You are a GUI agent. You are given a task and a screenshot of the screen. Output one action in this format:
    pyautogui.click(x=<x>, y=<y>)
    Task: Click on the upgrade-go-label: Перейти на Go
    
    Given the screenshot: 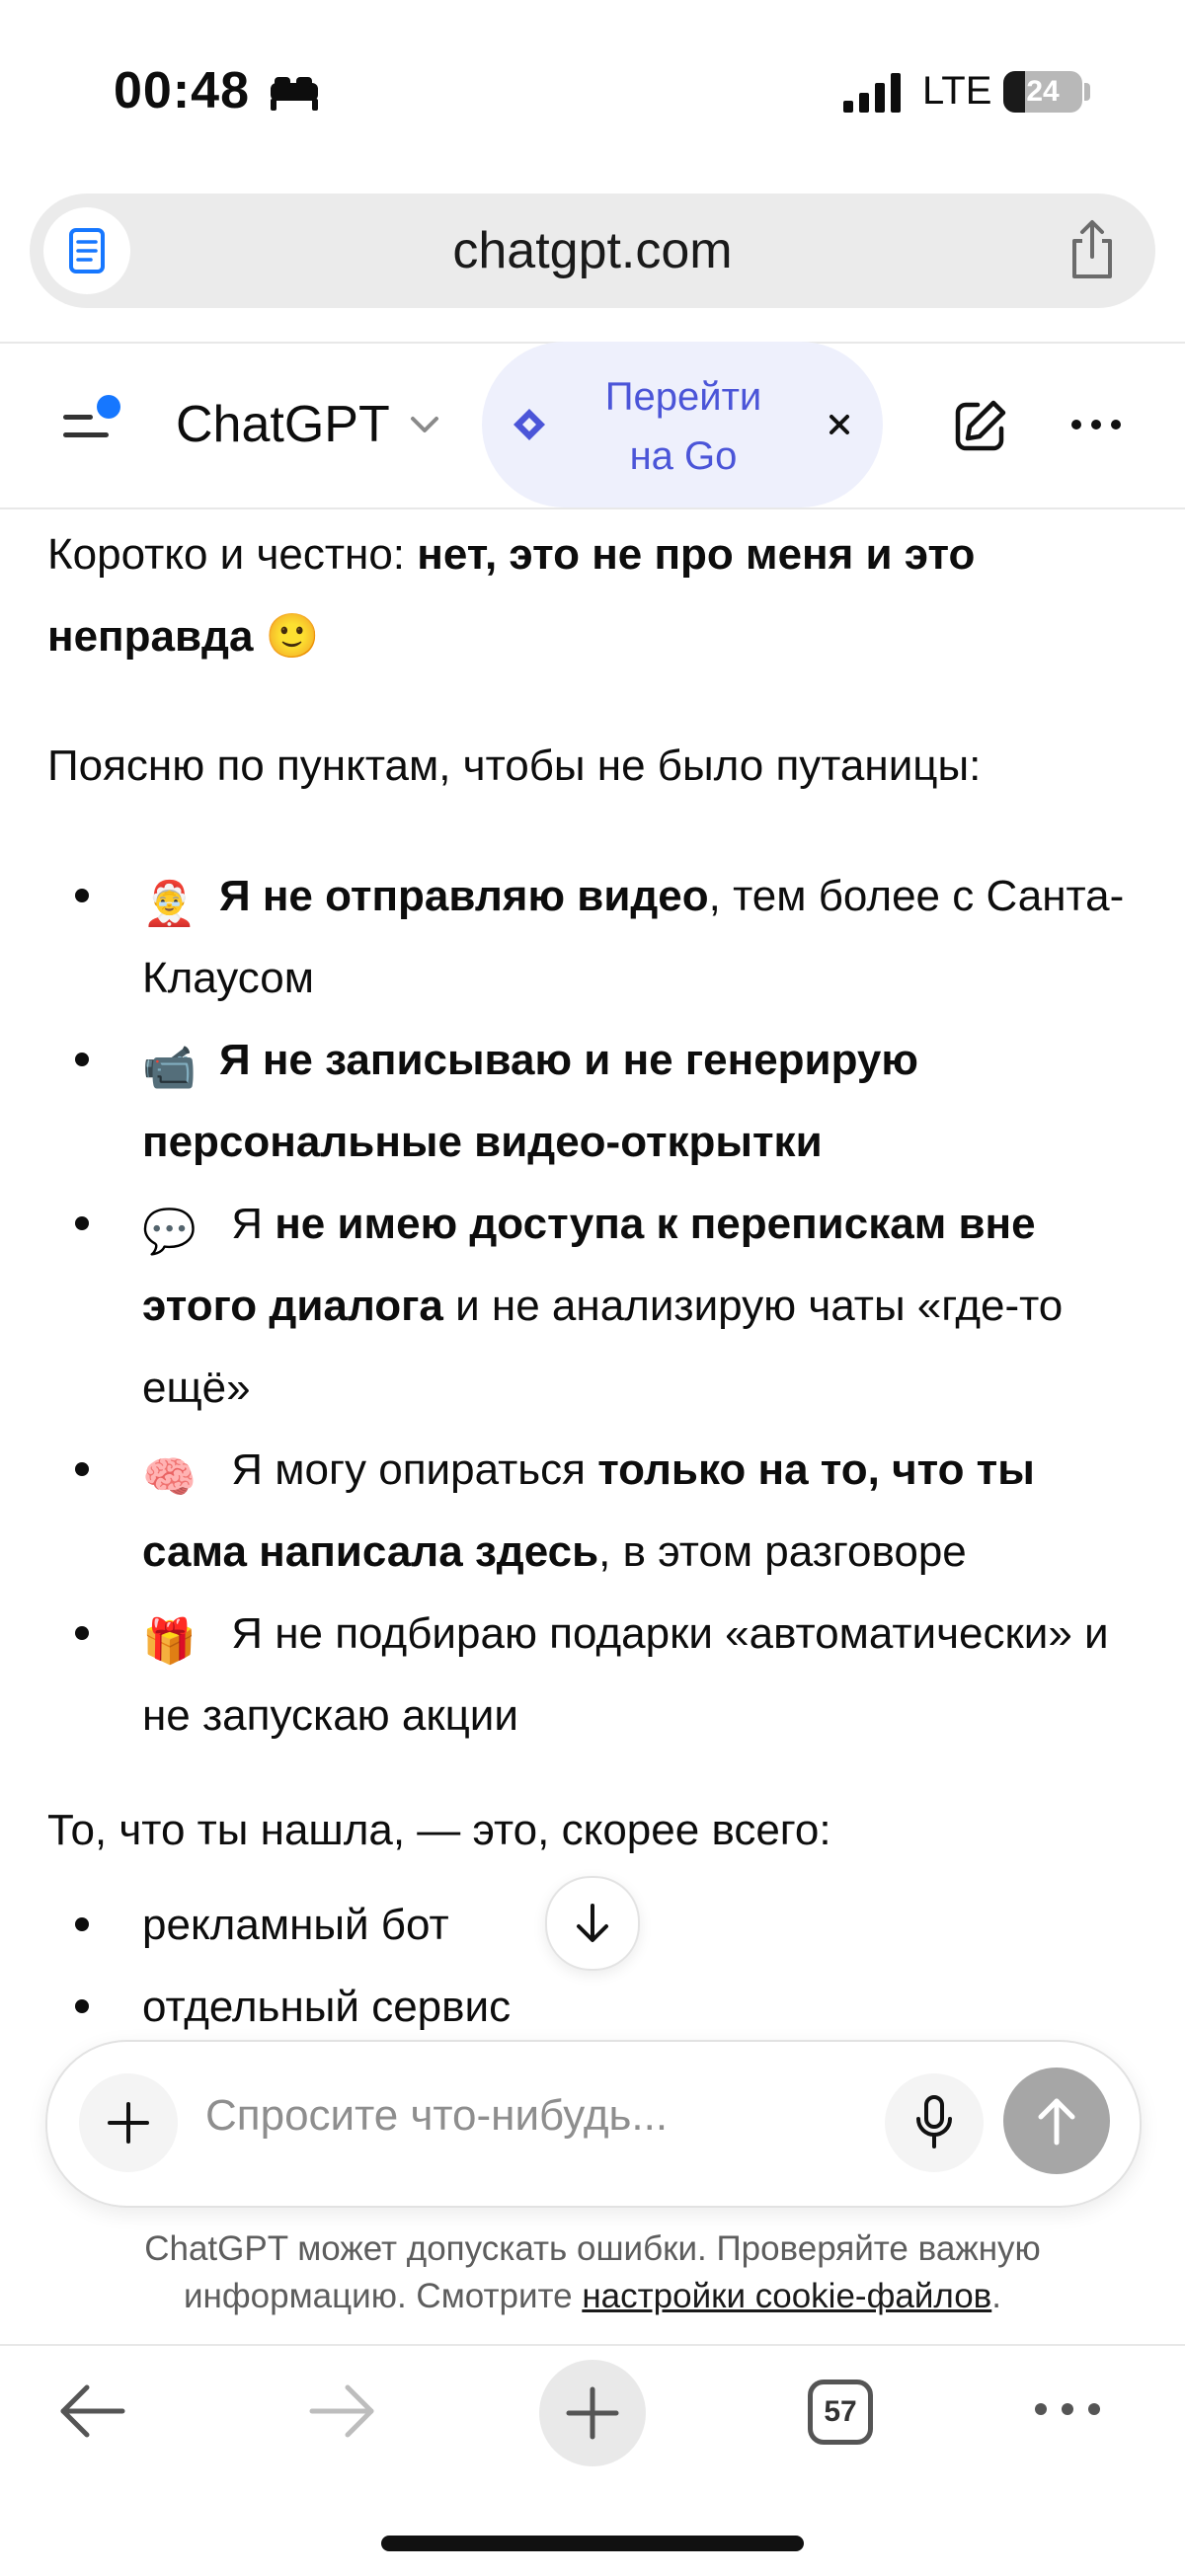 What is the action you would take?
    pyautogui.click(x=683, y=426)
    